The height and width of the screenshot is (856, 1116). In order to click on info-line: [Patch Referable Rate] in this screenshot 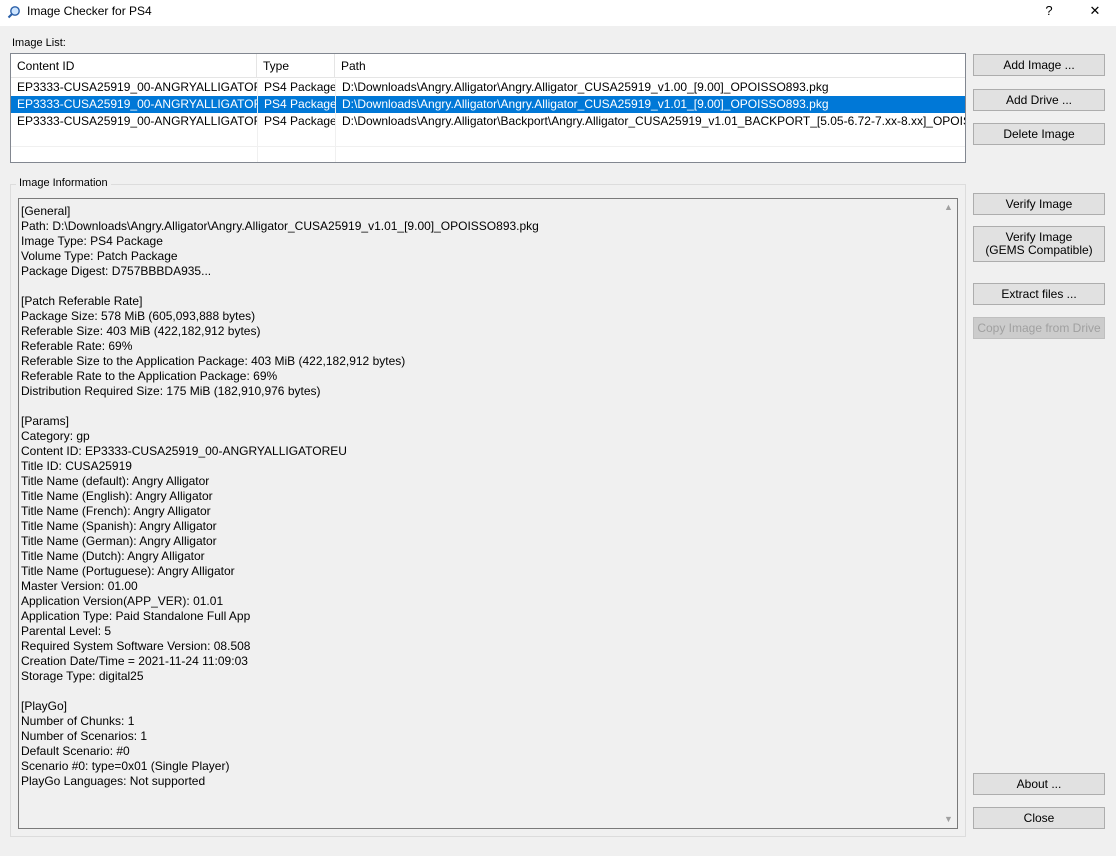, I will do `click(82, 301)`.